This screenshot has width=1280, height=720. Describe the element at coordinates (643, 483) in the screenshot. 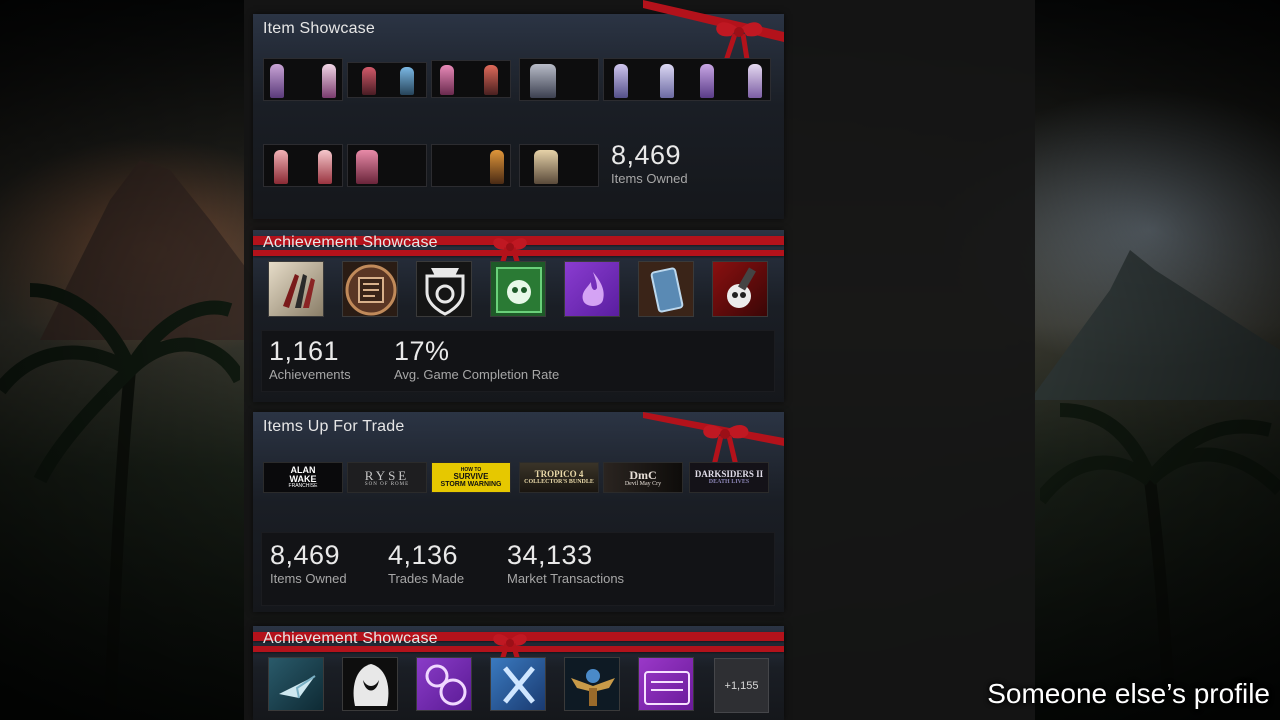

I see `game-line: Devil May Cry` at that location.